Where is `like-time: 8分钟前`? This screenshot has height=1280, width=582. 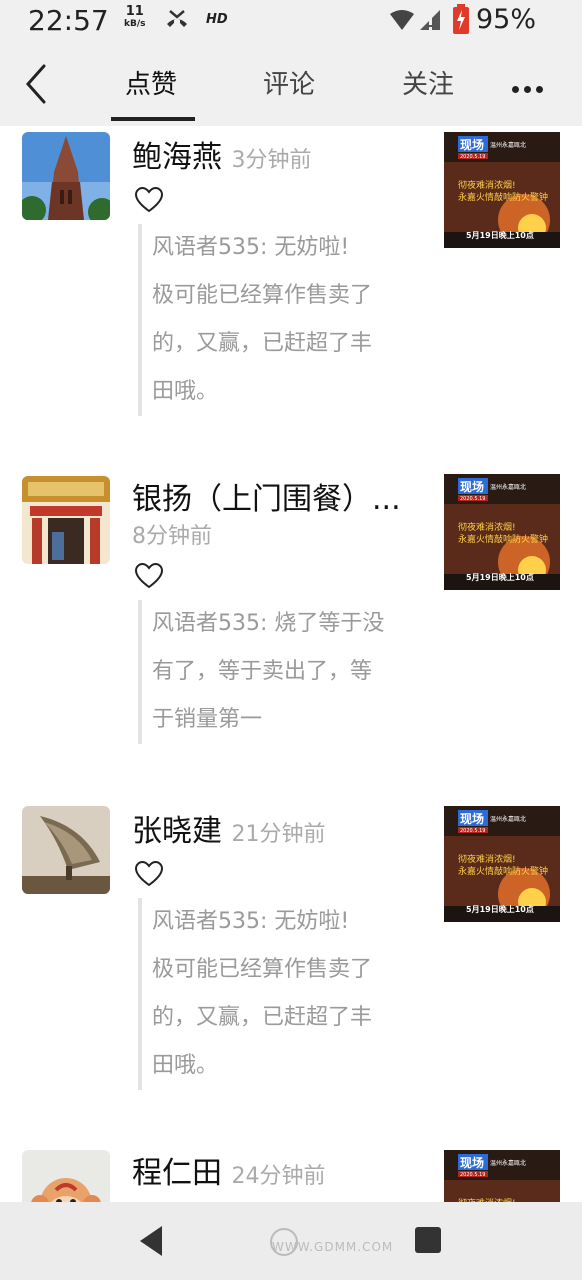 like-time: 8分钟前 is located at coordinates (172, 536).